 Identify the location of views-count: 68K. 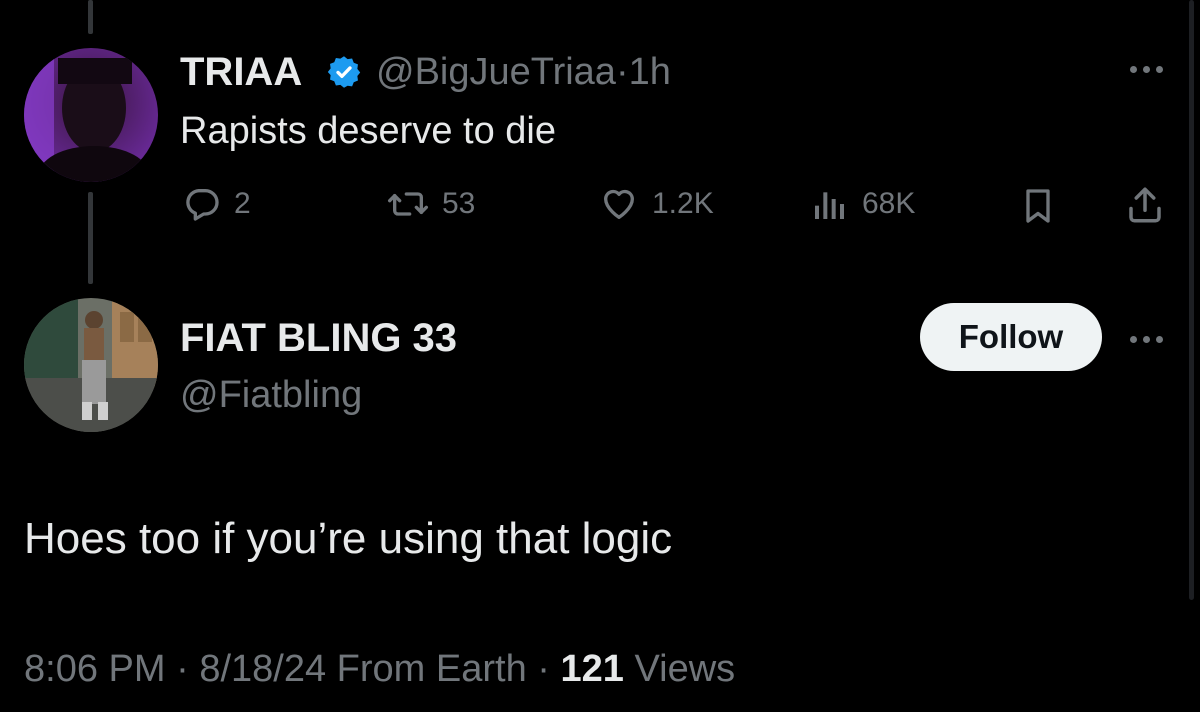
(889, 203).